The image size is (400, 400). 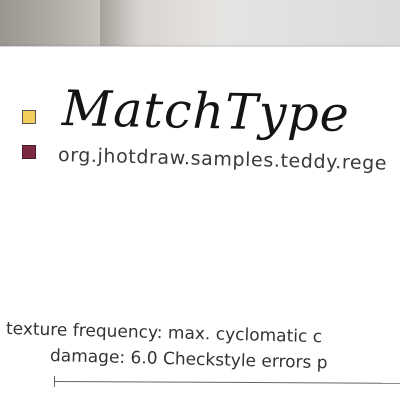 What do you see at coordinates (29, 152) in the screenshot?
I see `maroon-swatch-icon` at bounding box center [29, 152].